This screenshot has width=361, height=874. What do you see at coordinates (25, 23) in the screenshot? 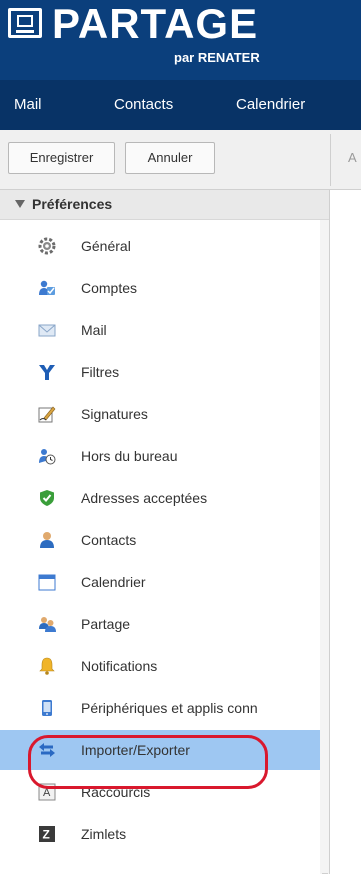
I see `logo-icon` at bounding box center [25, 23].